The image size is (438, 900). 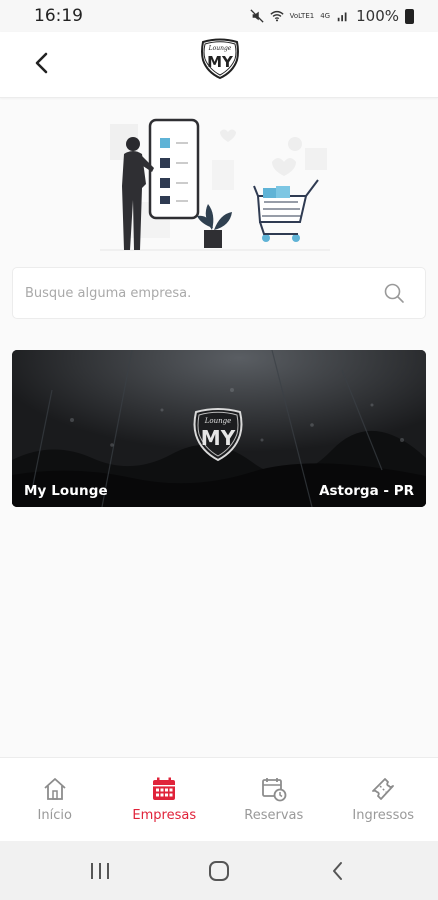 I want to click on nav-item-reservas: Reservas, so click(x=274, y=799).